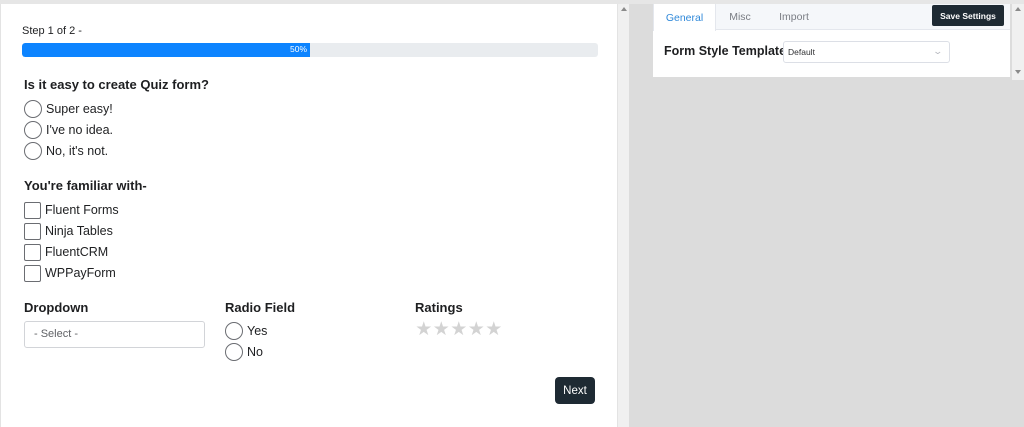 The width and height of the screenshot is (1024, 427). I want to click on tab-general: General, so click(684, 17).